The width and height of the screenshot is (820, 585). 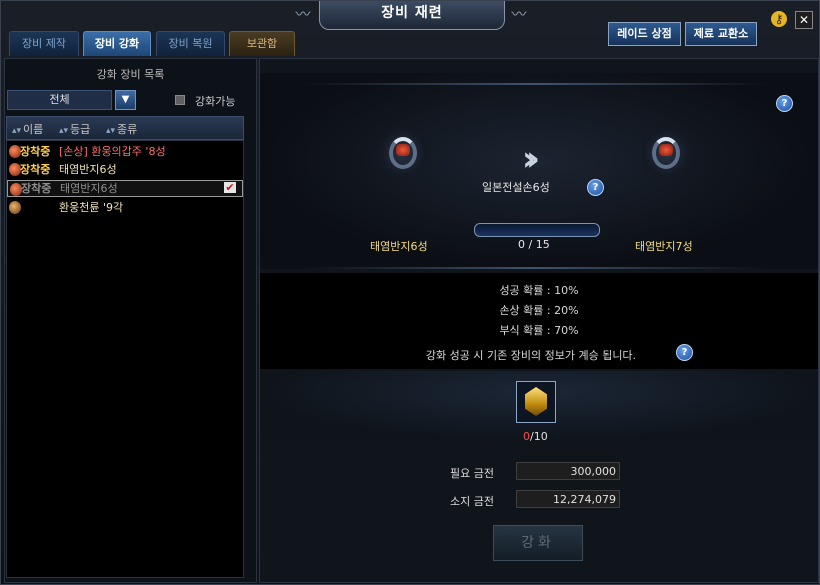 I want to click on title-ornament-left-icon: 〰, so click(x=303, y=14).